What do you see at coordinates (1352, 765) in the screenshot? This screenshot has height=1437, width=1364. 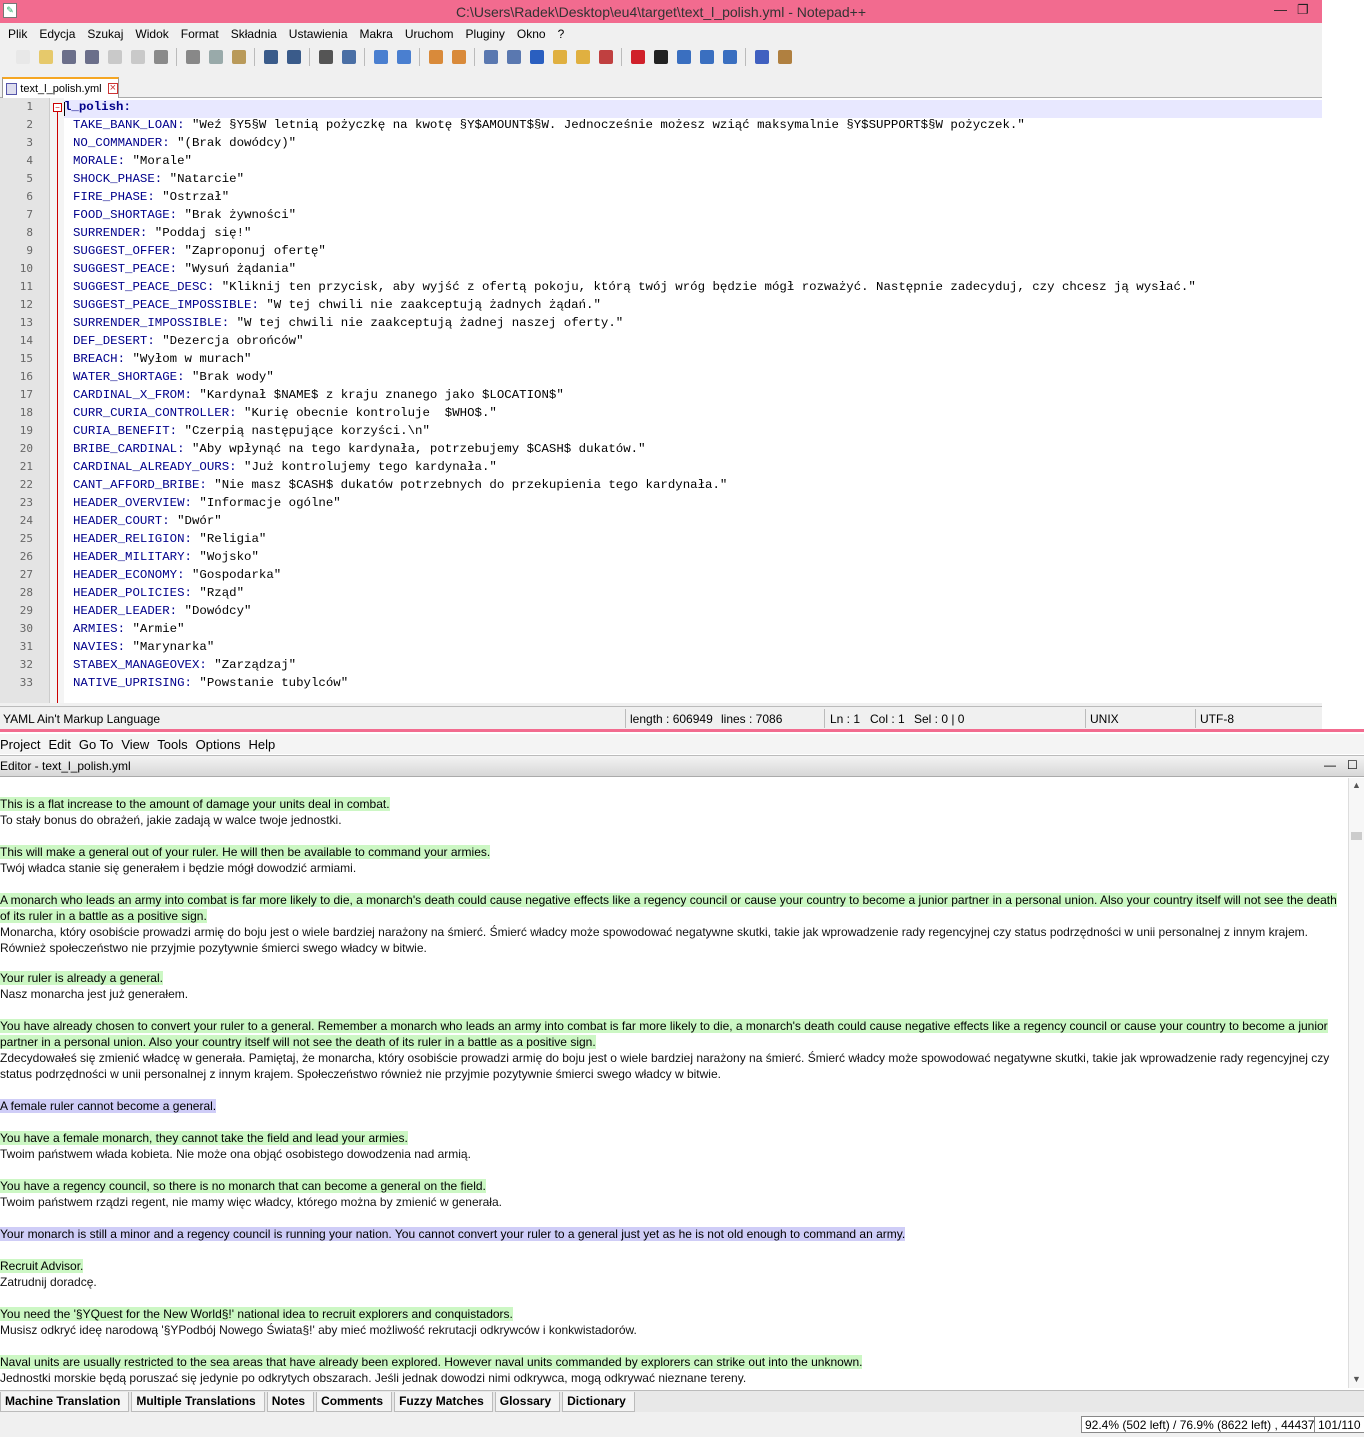 I see `maximize-pane-icon: ☐` at bounding box center [1352, 765].